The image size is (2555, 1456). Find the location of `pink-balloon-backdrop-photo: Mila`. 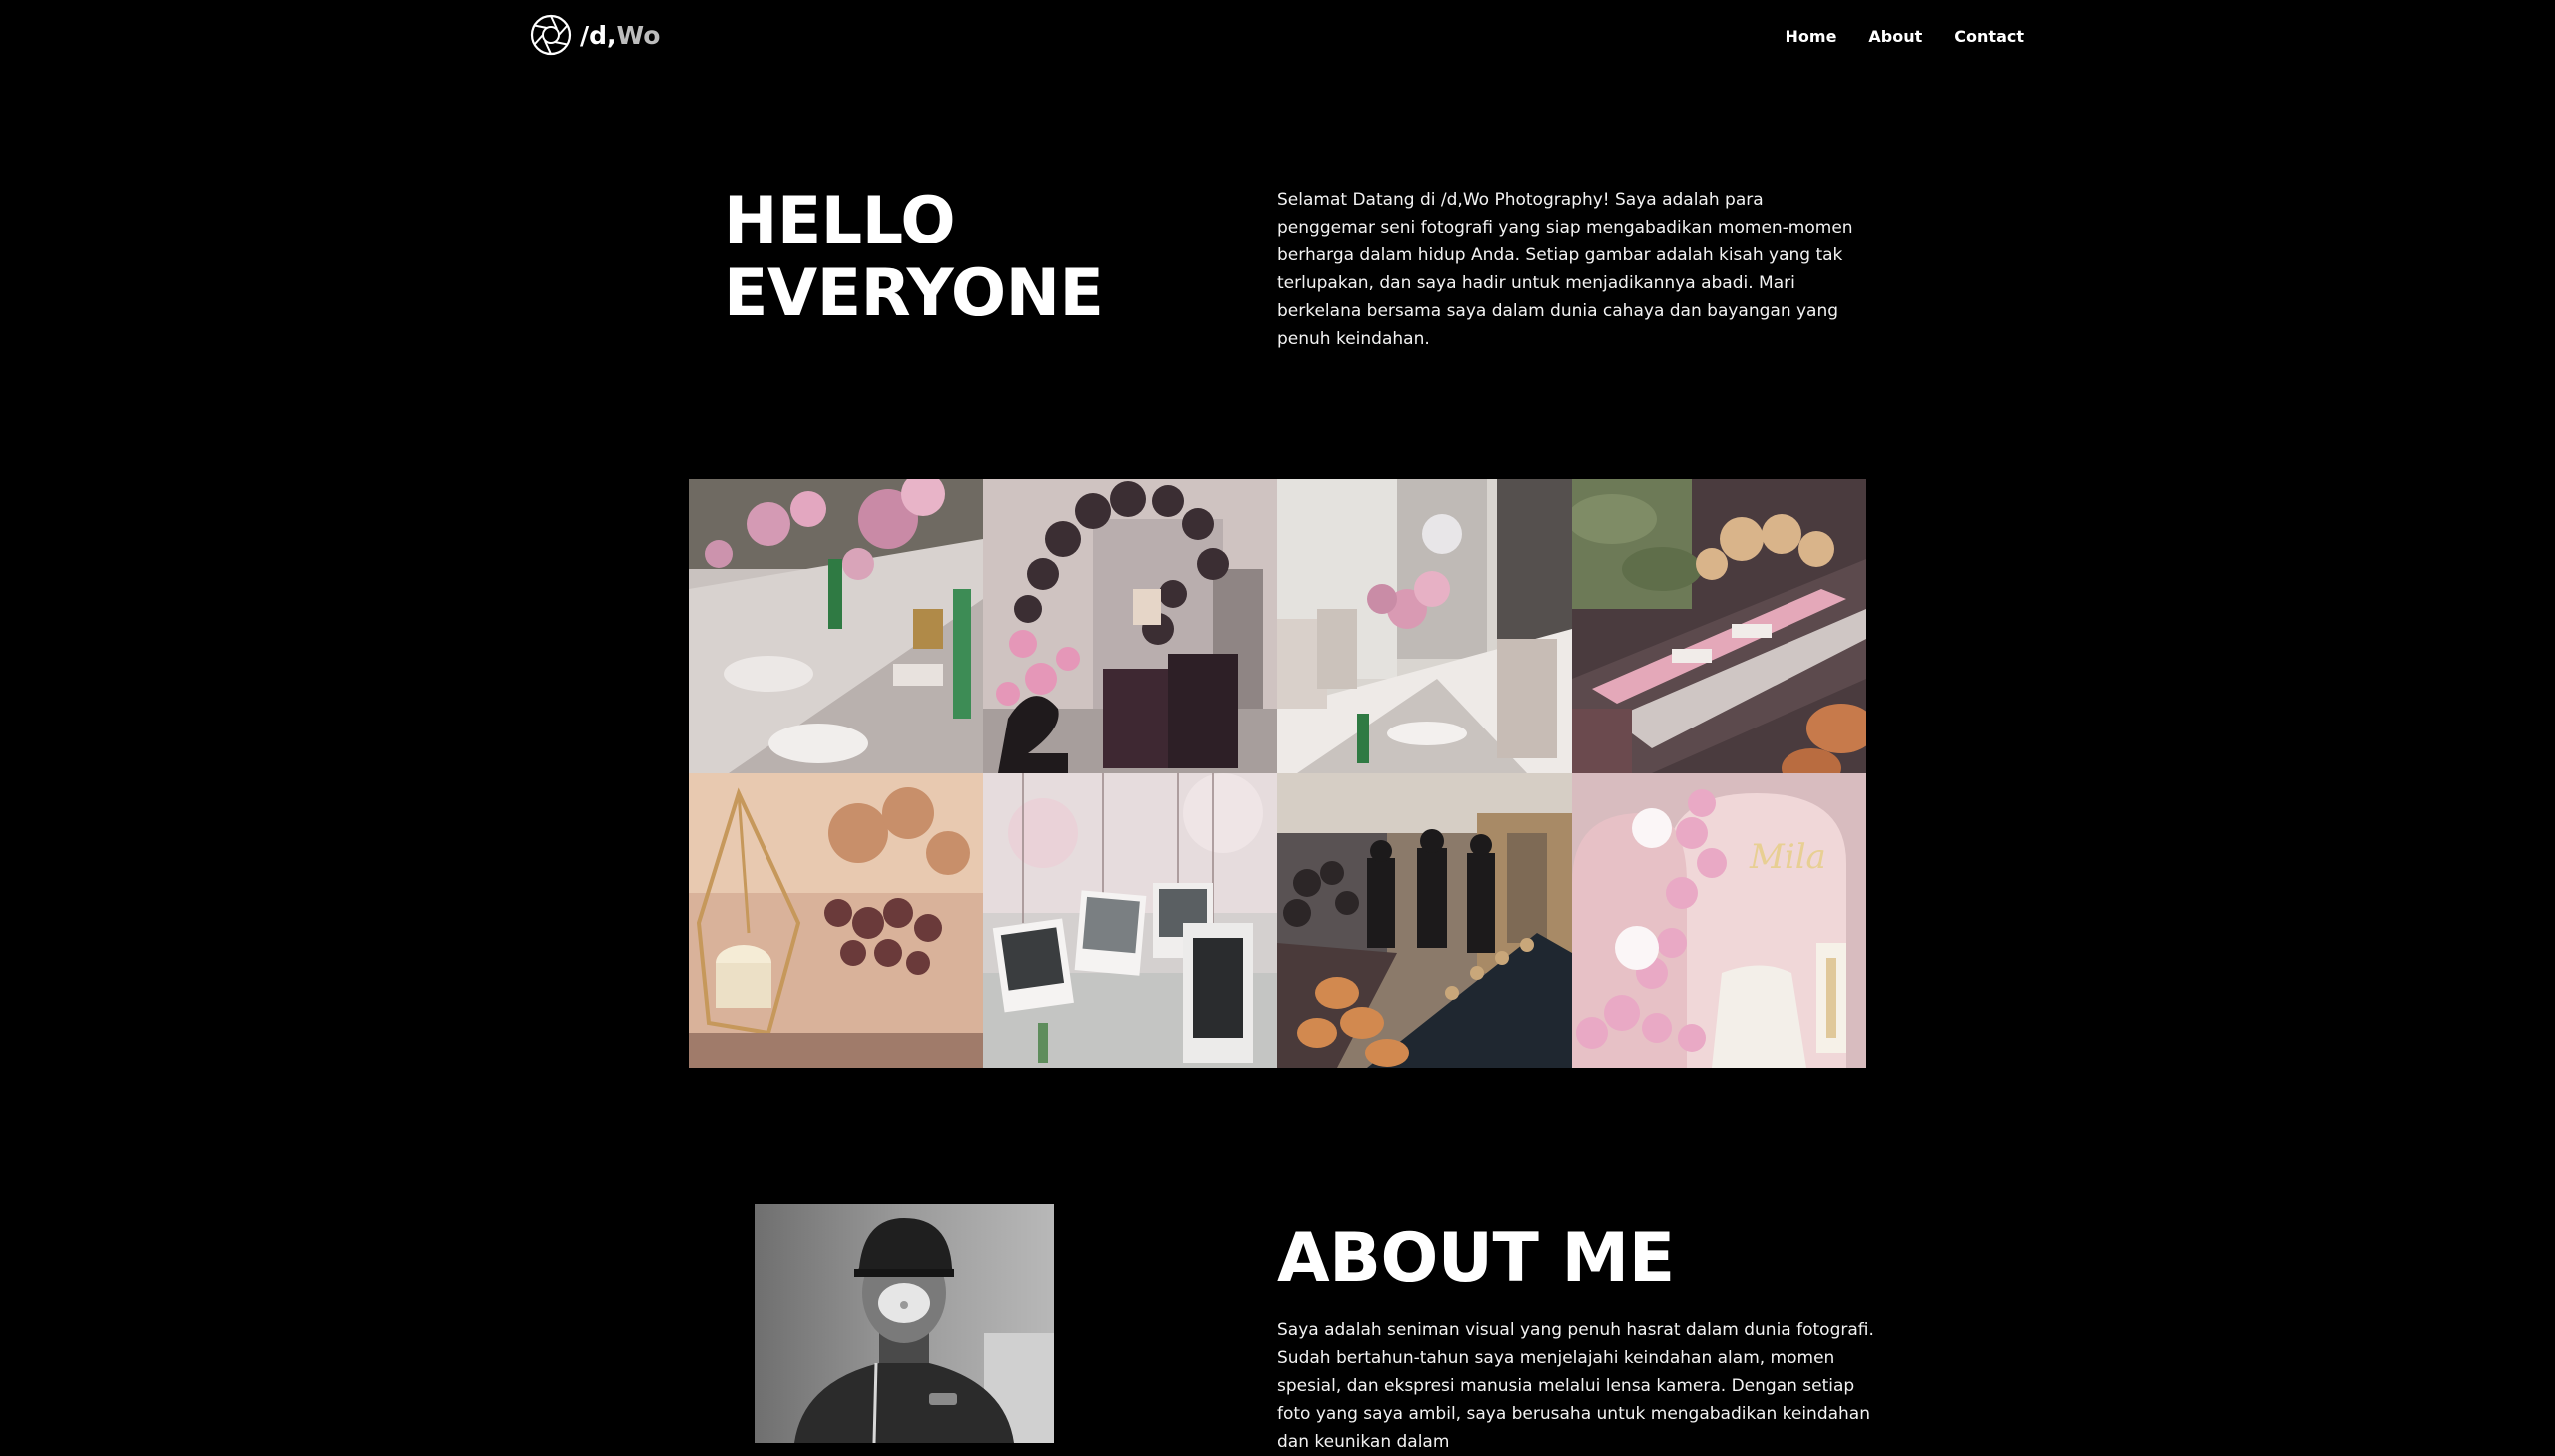

pink-balloon-backdrop-photo: Mila is located at coordinates (1719, 920).